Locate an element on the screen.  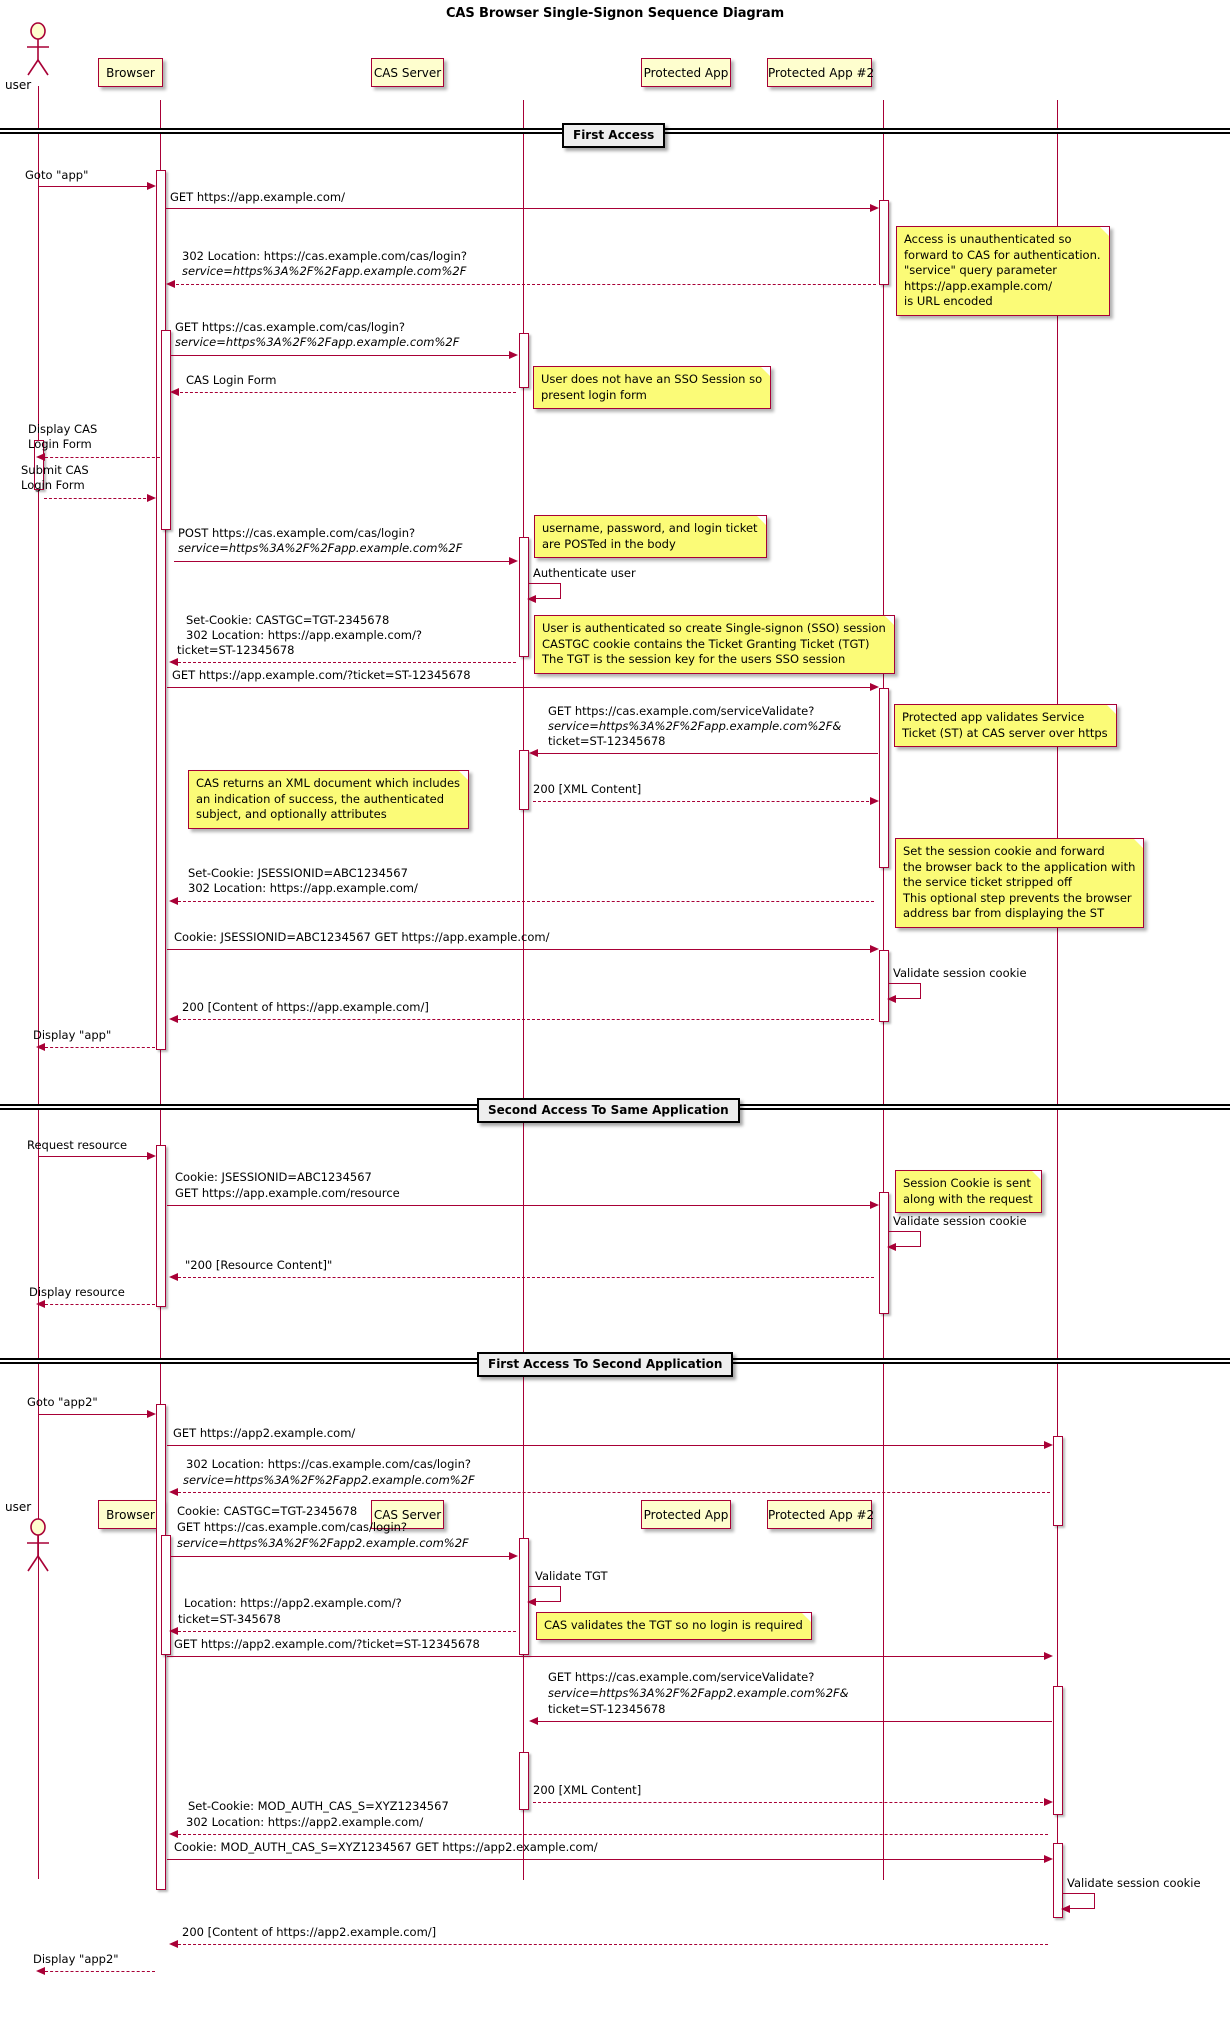
participant-browser-top: Browser is located at coordinates (130, 72).